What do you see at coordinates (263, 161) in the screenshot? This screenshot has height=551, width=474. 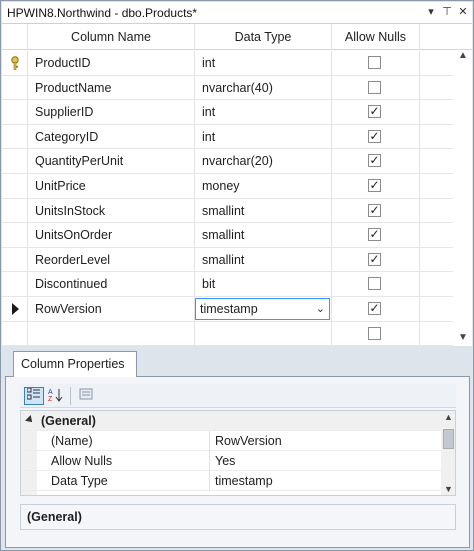 I see `data-type-cell: nvarchar(20)` at bounding box center [263, 161].